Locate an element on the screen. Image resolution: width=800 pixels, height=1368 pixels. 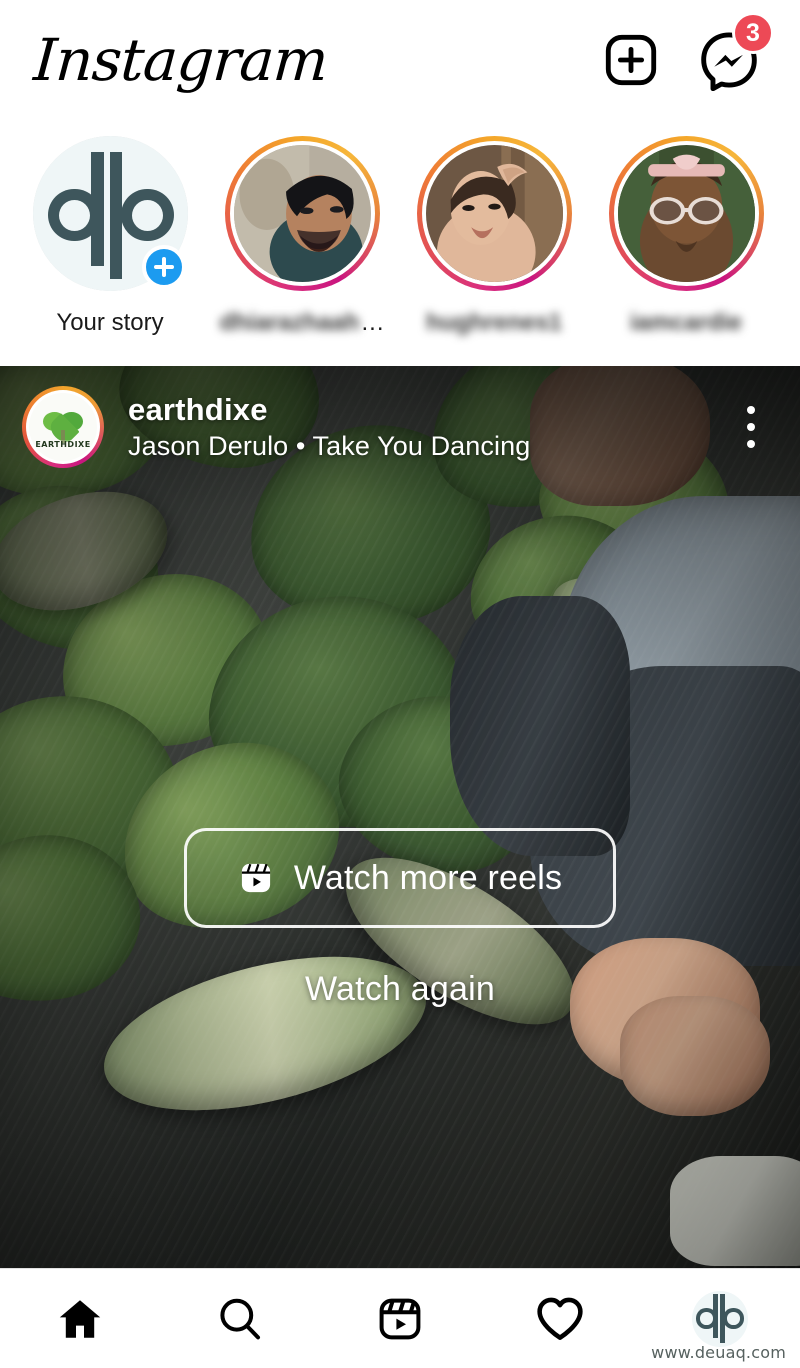
video-end-overlay: Watch more reels Watch again is located at coordinates (400, 918).